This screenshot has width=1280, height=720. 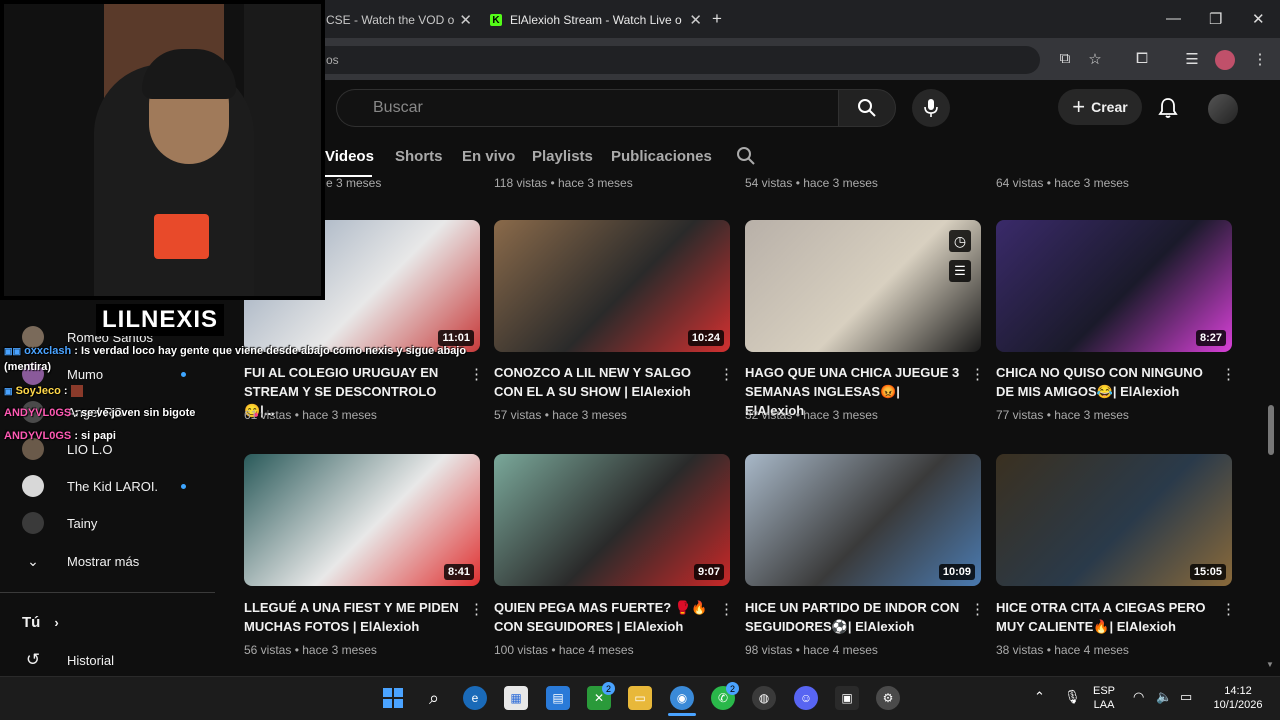 I want to click on show-more-button: ⌄ Mostrar más, so click(x=80, y=561).